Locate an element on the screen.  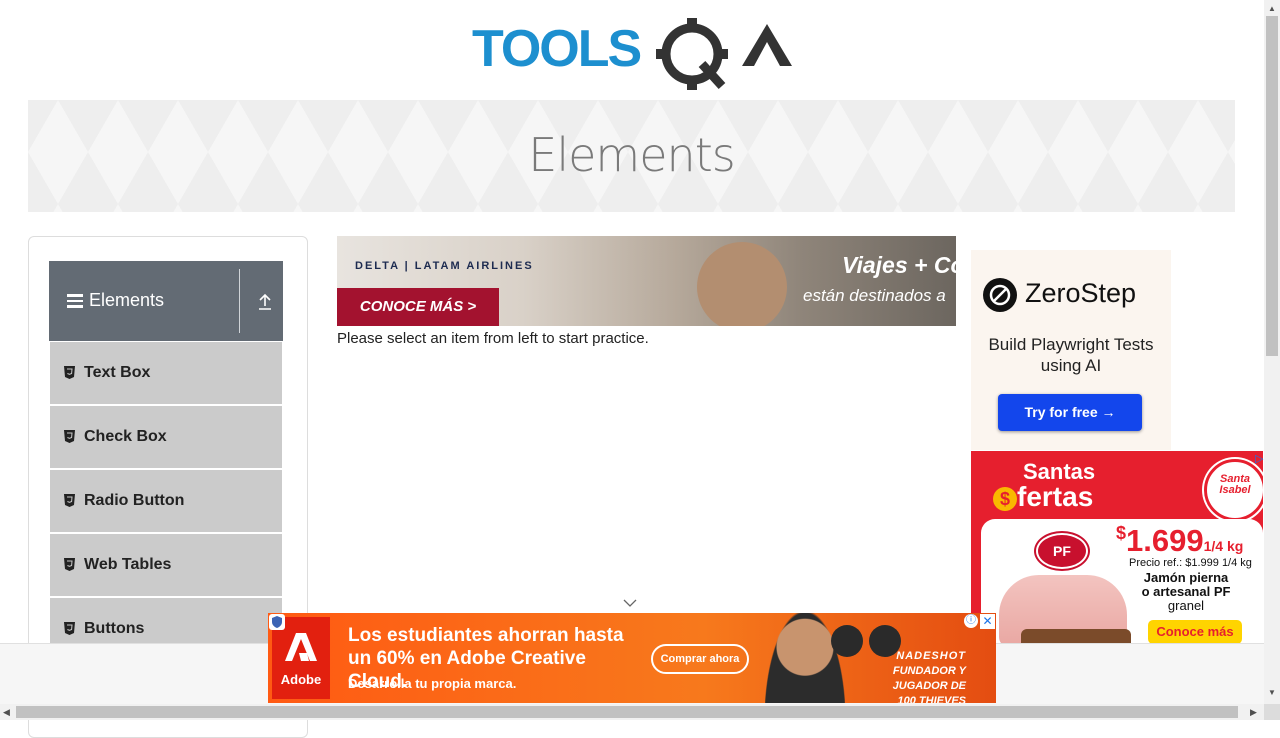
ad-reference-price: Precio ref.: $1.999 1/4 kg is located at coordinates (1190, 563).